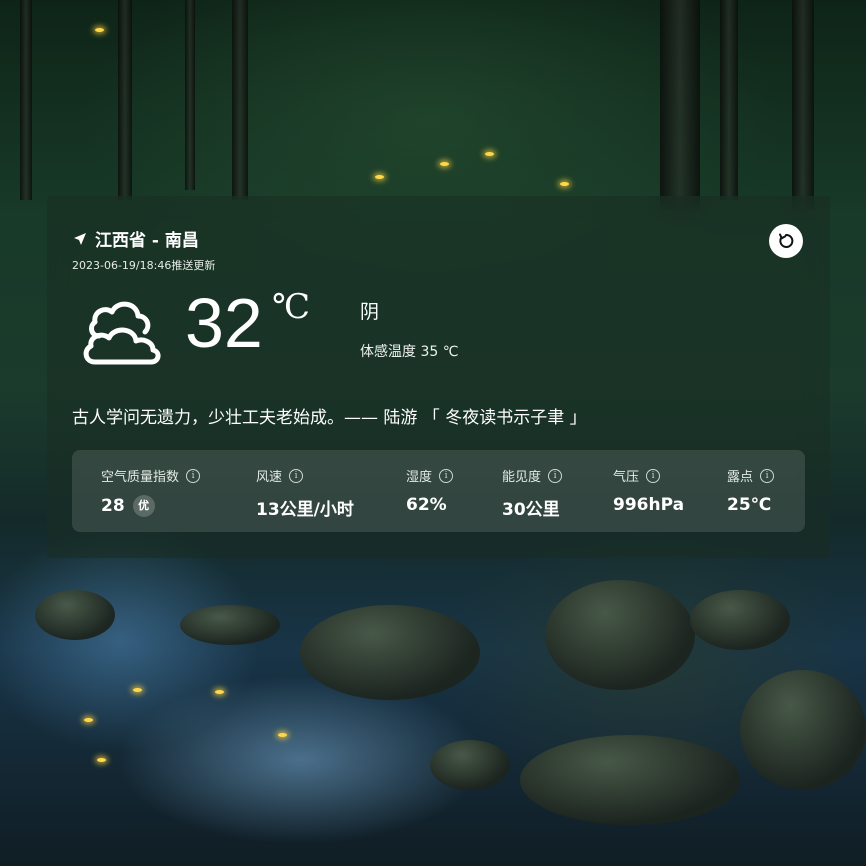 This screenshot has height=866, width=866. What do you see at coordinates (113, 506) in the screenshot?
I see `stat-value: 28` at bounding box center [113, 506].